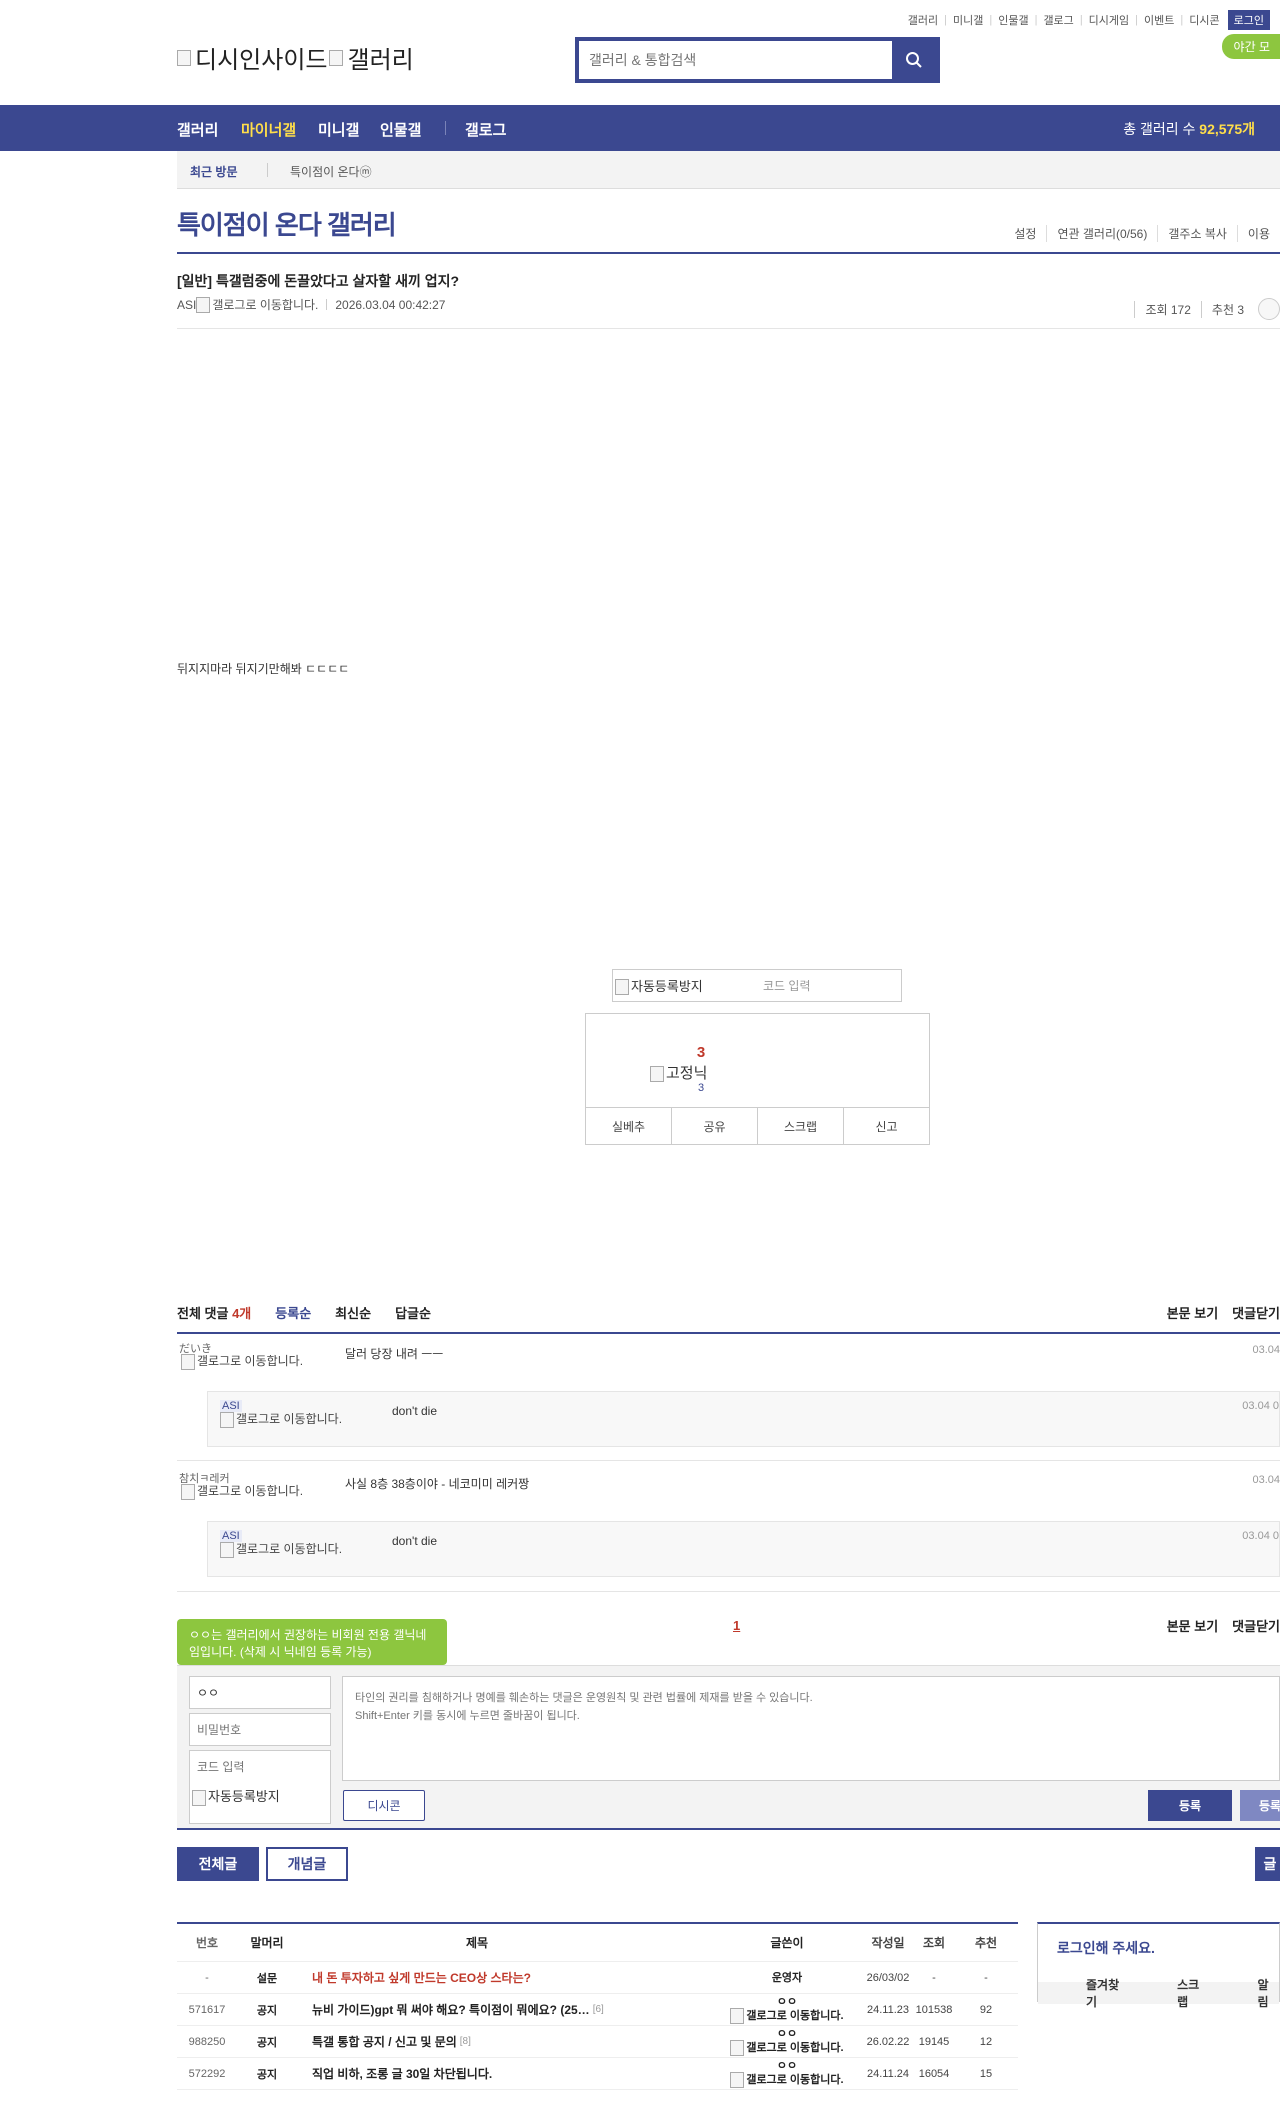 The height and width of the screenshot is (2112, 1280). What do you see at coordinates (1227, 129) in the screenshot?
I see `total-gallery-count-value: 92,575개` at bounding box center [1227, 129].